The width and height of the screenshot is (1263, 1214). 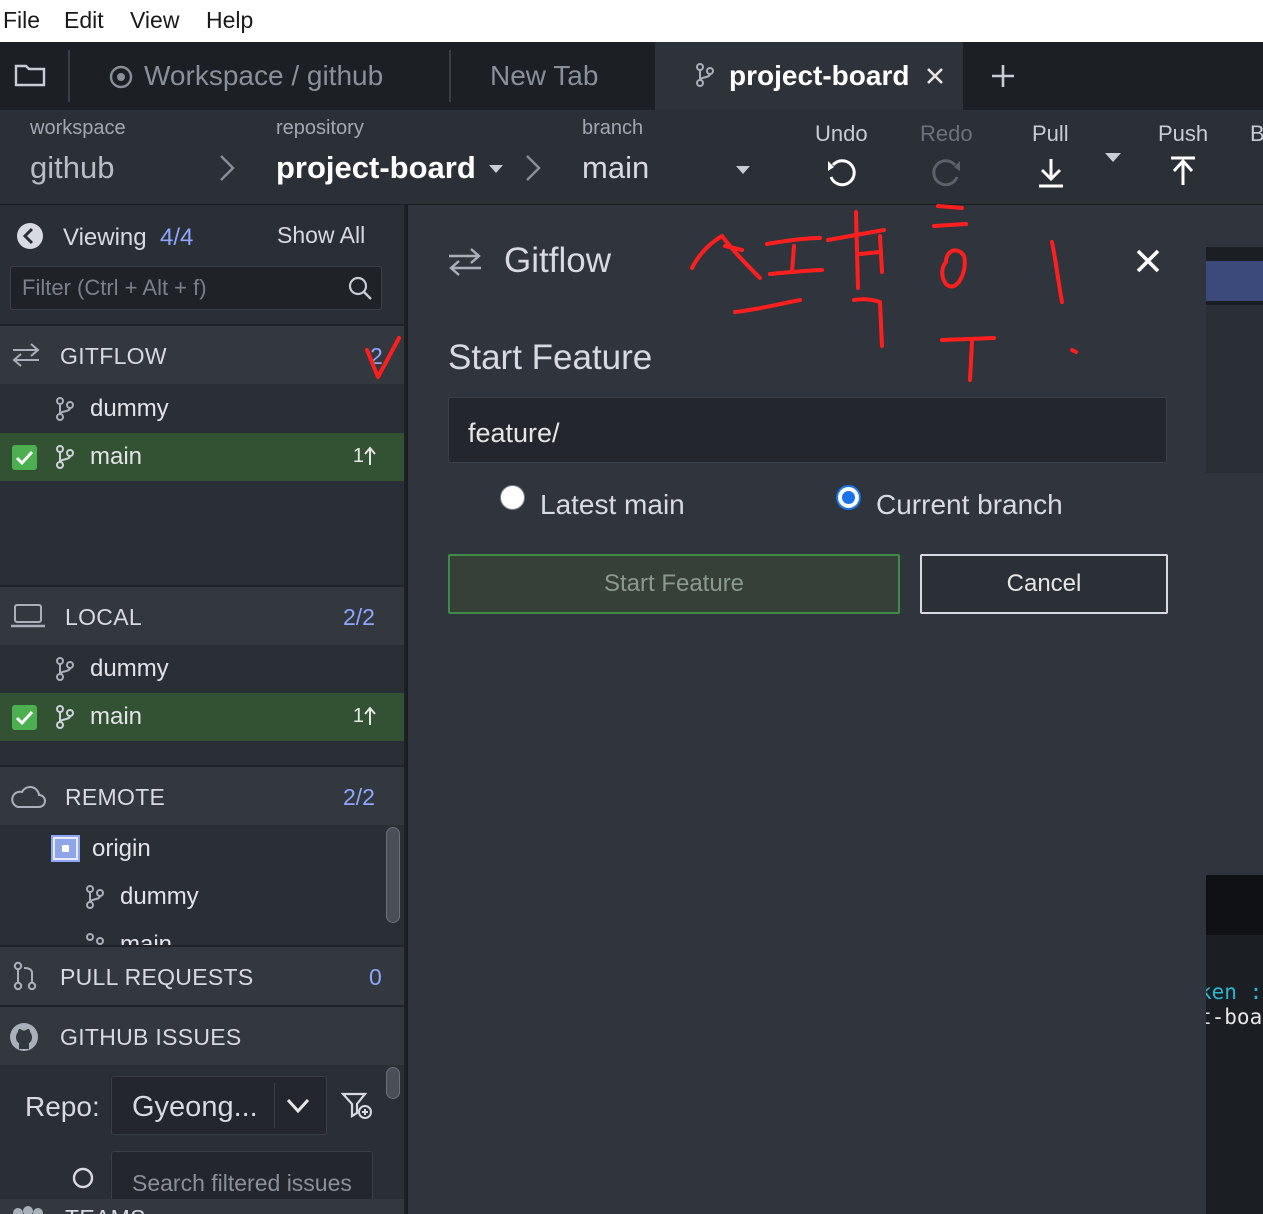 What do you see at coordinates (383, 357) in the screenshot?
I see `annotation-checkmark` at bounding box center [383, 357].